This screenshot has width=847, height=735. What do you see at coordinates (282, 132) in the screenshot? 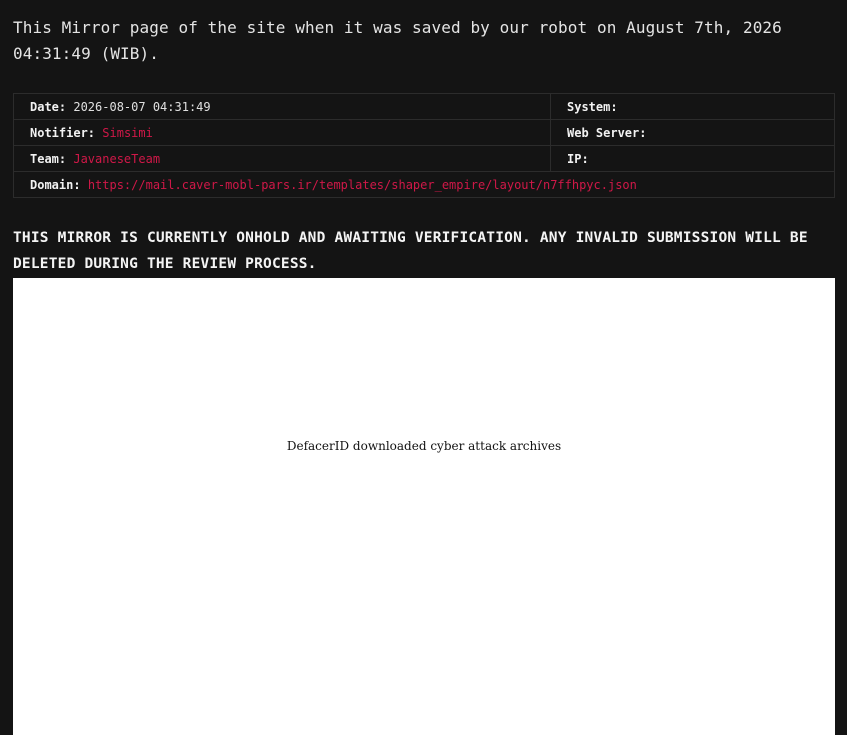
I see `info-cell-notifier: Notifier: Simsimi` at bounding box center [282, 132].